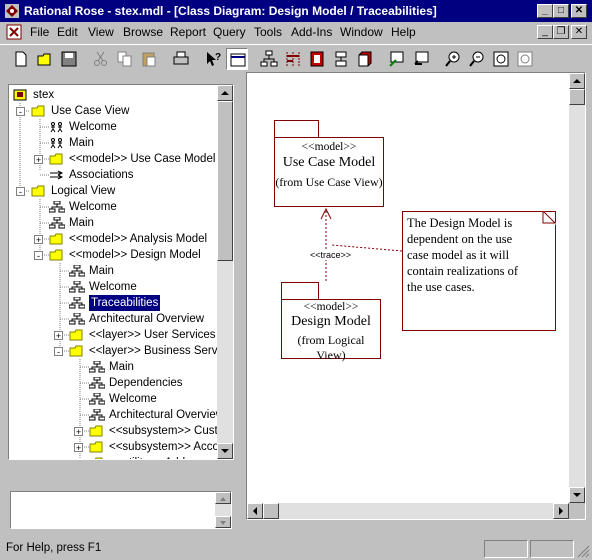  Describe the element at coordinates (113, 111) in the screenshot. I see `tree-node: - Use Case View` at that location.